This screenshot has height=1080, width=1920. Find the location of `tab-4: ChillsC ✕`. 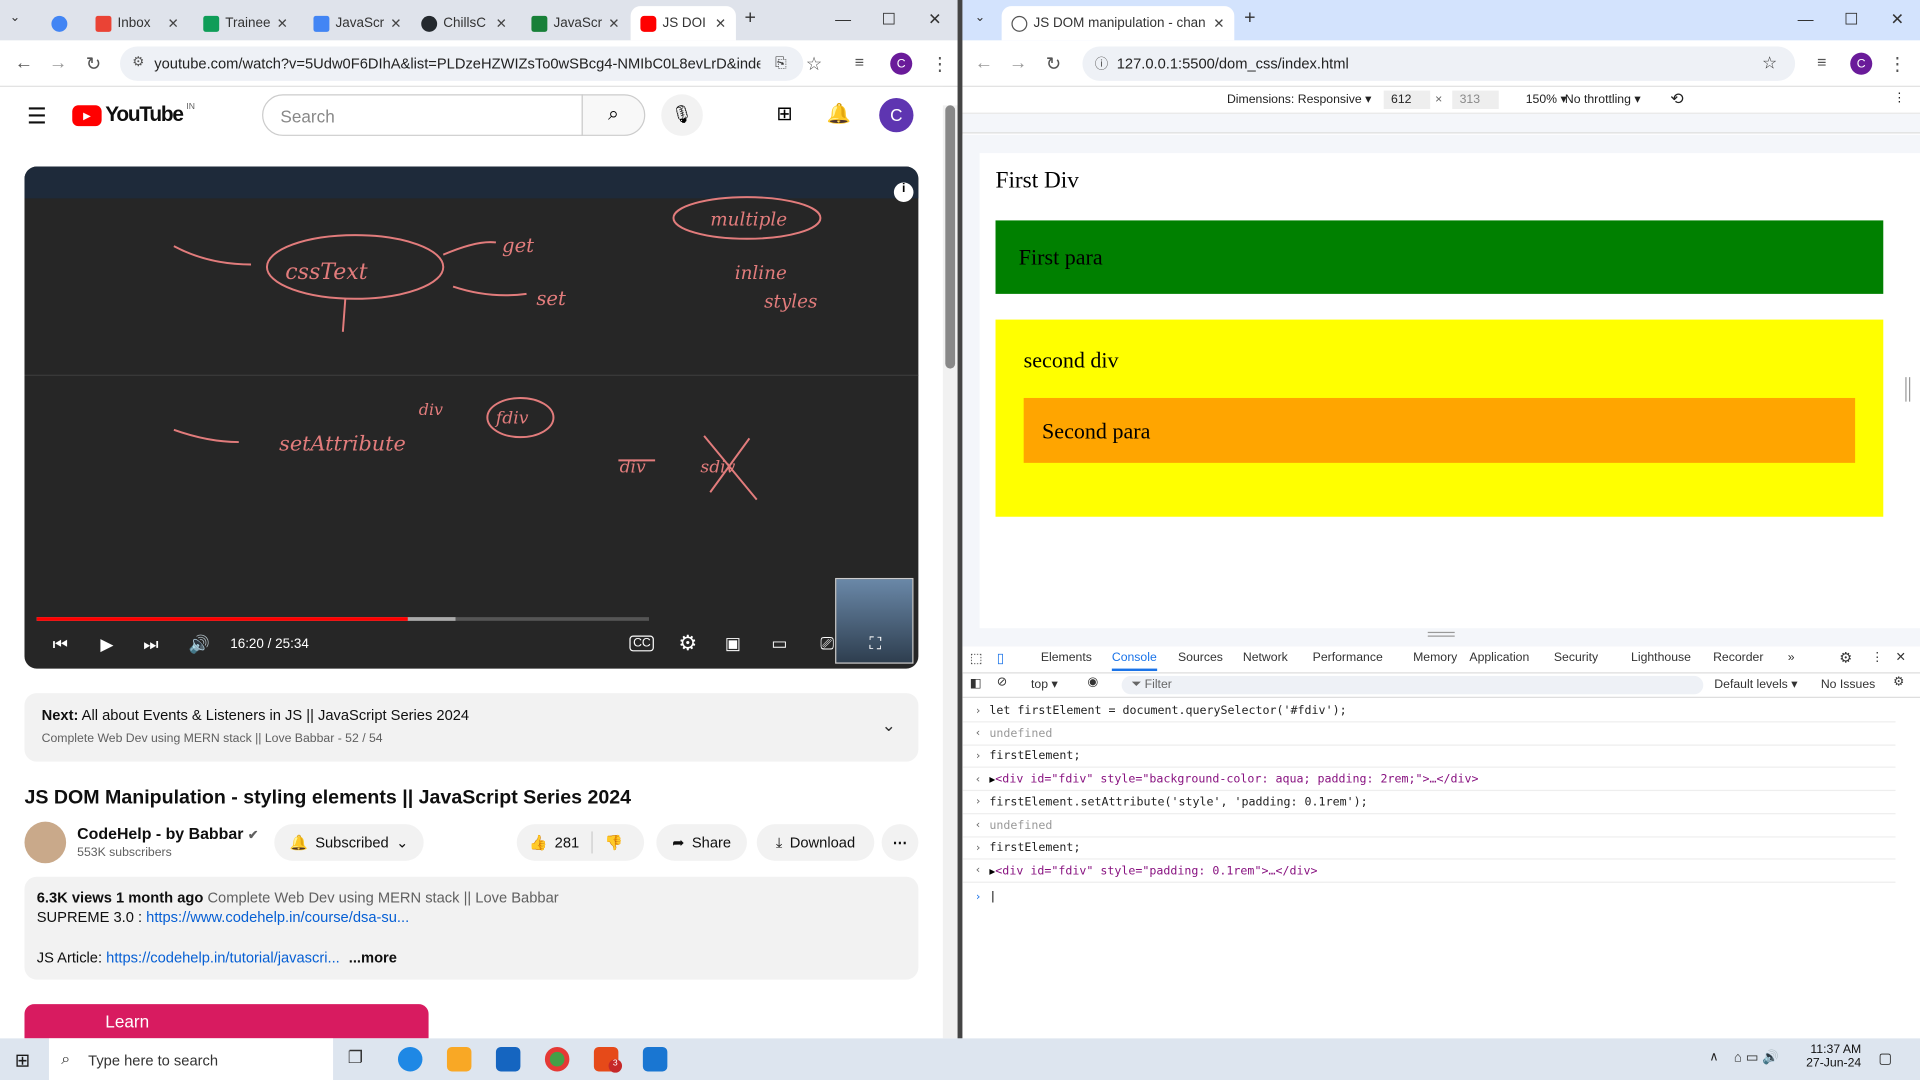

tab-4: ChillsC ✕ is located at coordinates (463, 23).